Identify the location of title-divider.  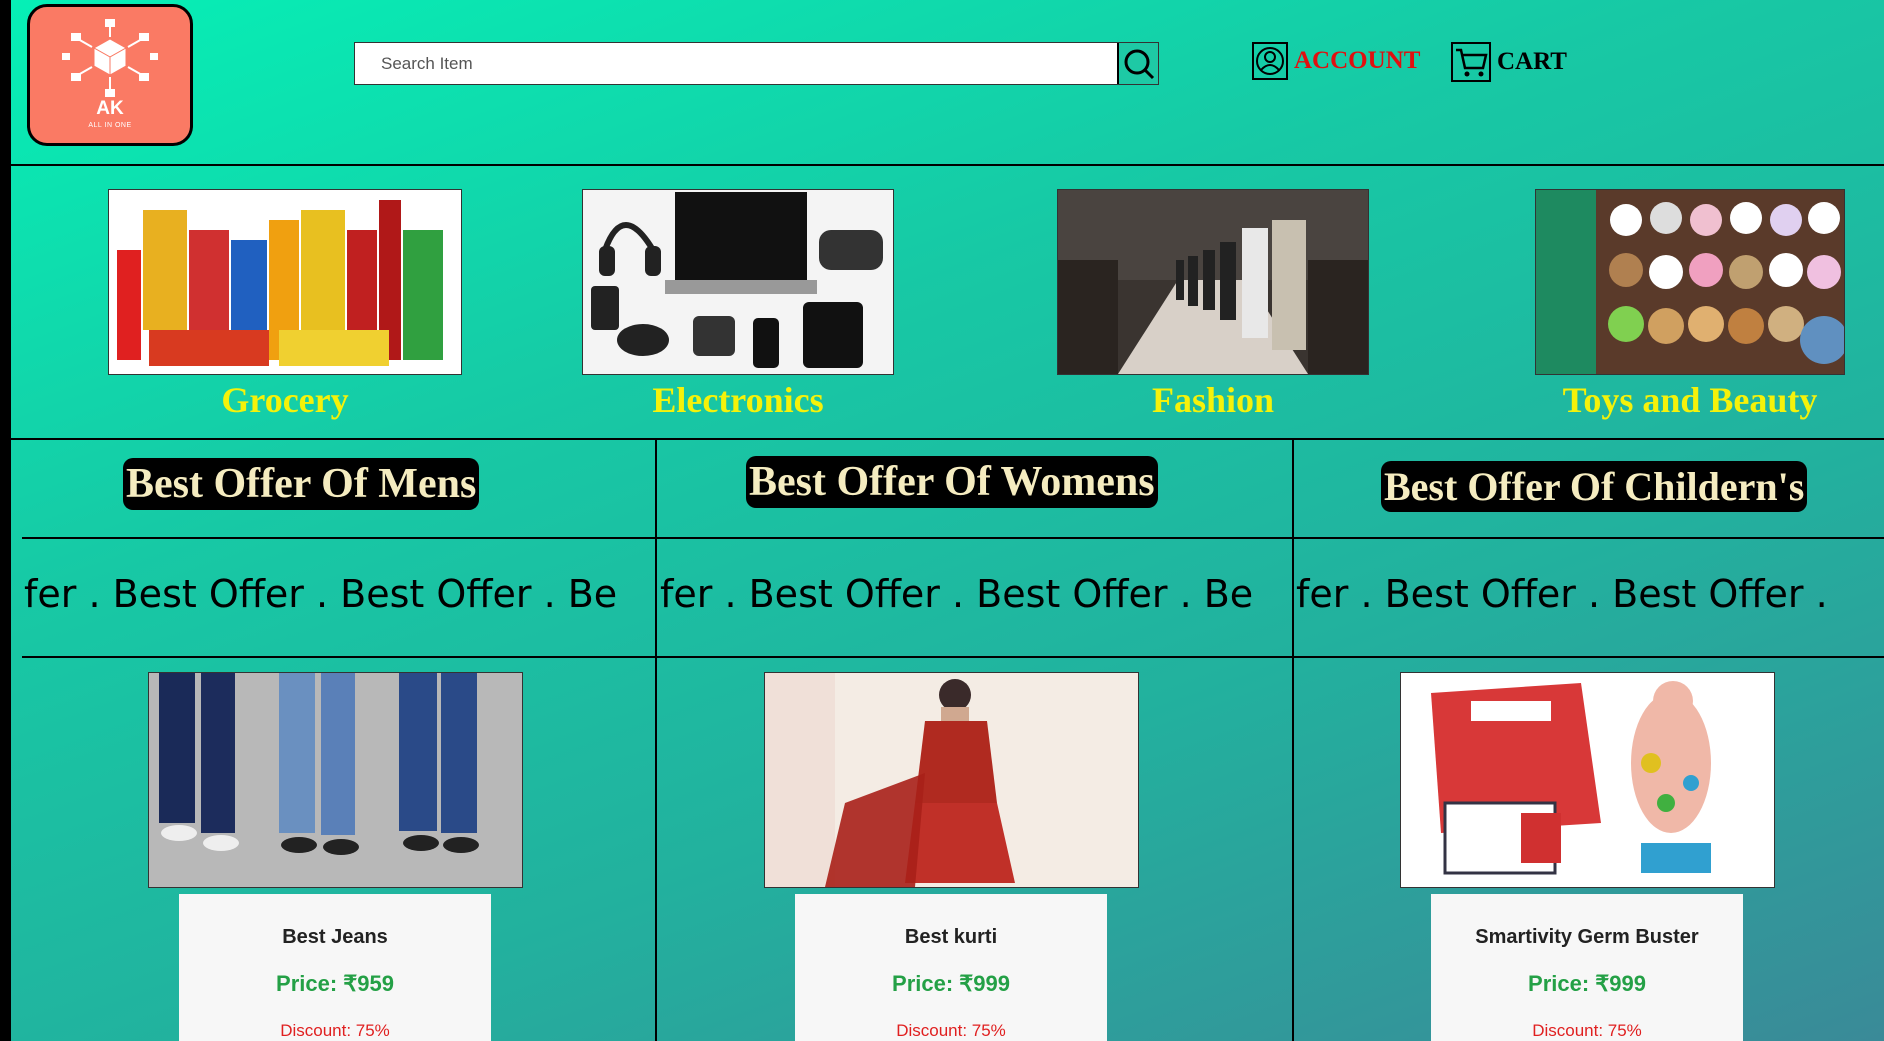
(953, 538).